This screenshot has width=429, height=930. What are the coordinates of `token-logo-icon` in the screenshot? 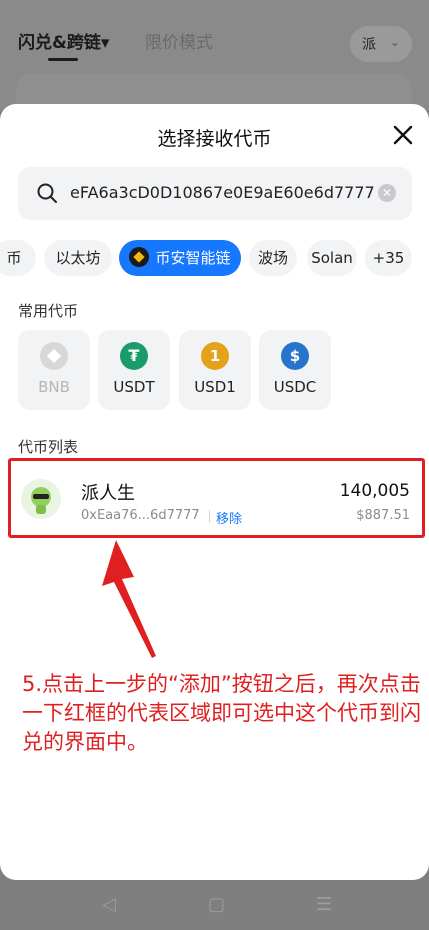 It's located at (41, 500).